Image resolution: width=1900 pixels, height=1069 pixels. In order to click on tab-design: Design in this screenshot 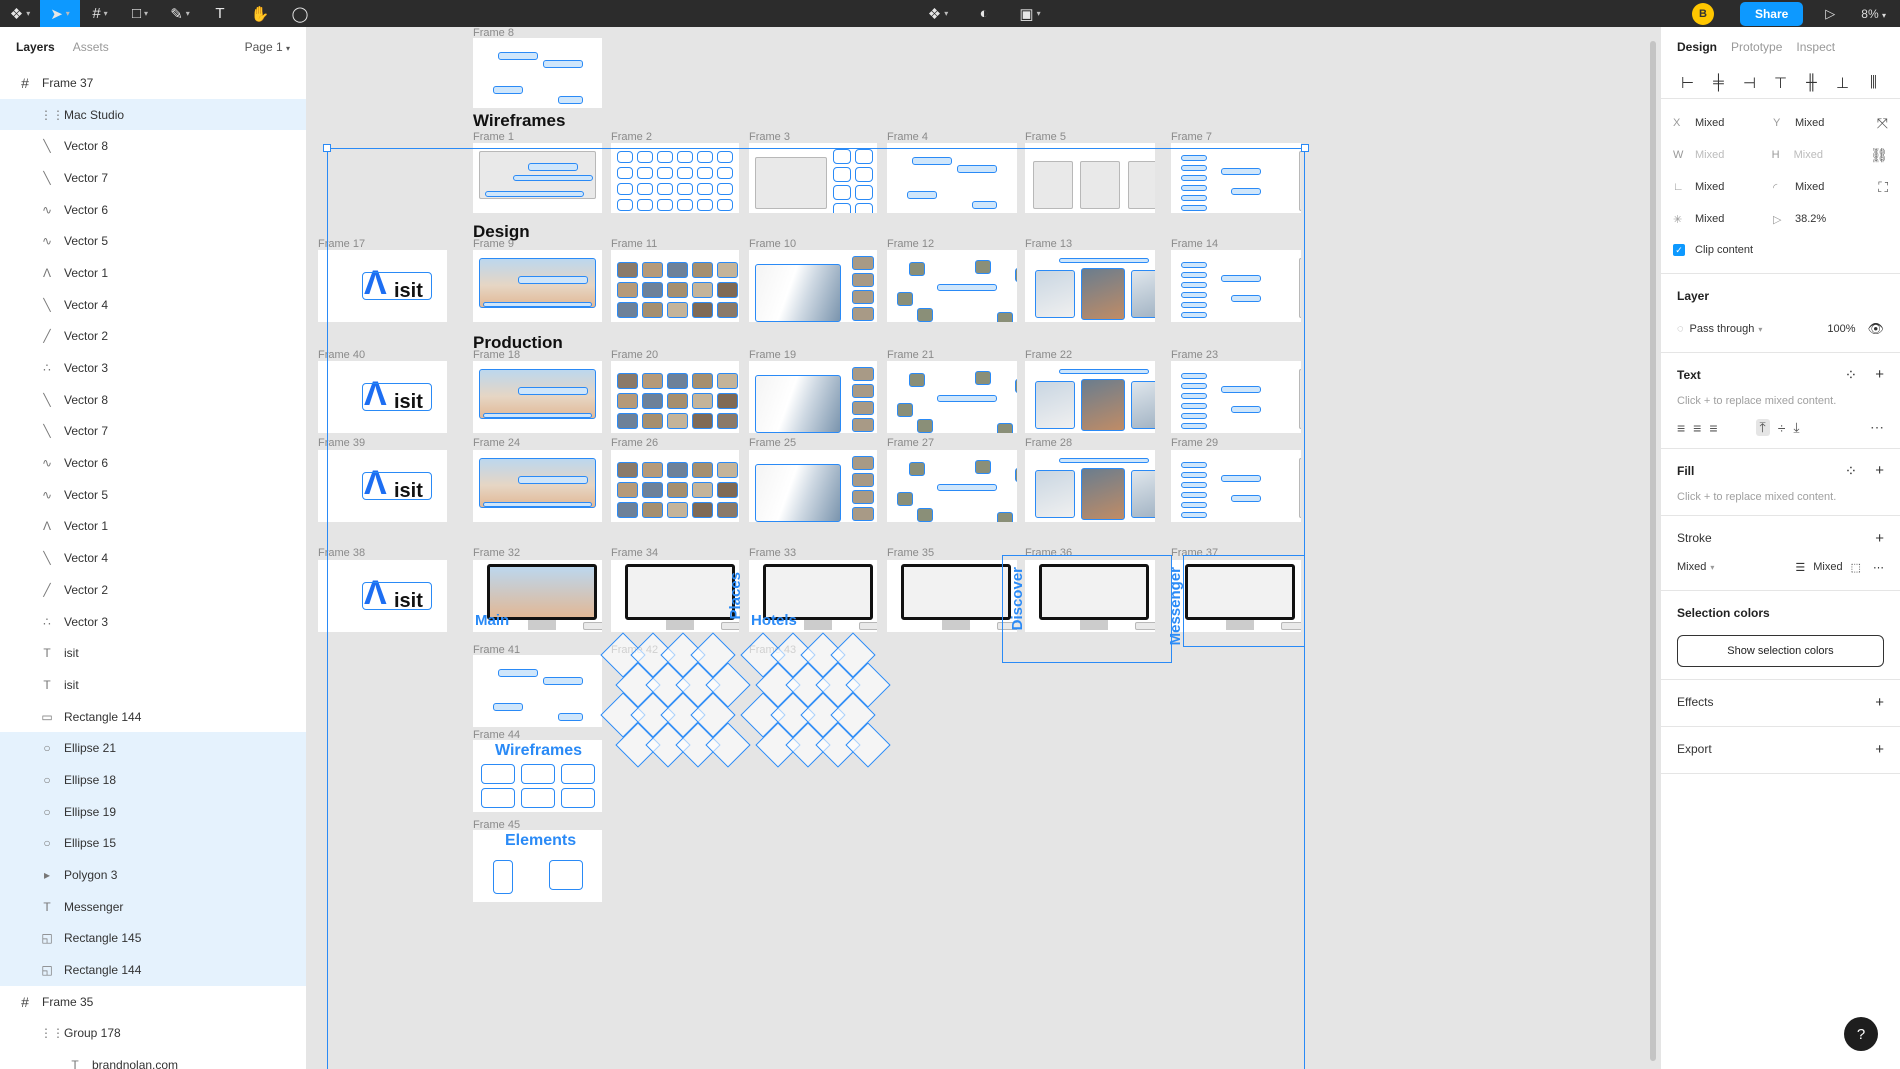, I will do `click(1697, 47)`.